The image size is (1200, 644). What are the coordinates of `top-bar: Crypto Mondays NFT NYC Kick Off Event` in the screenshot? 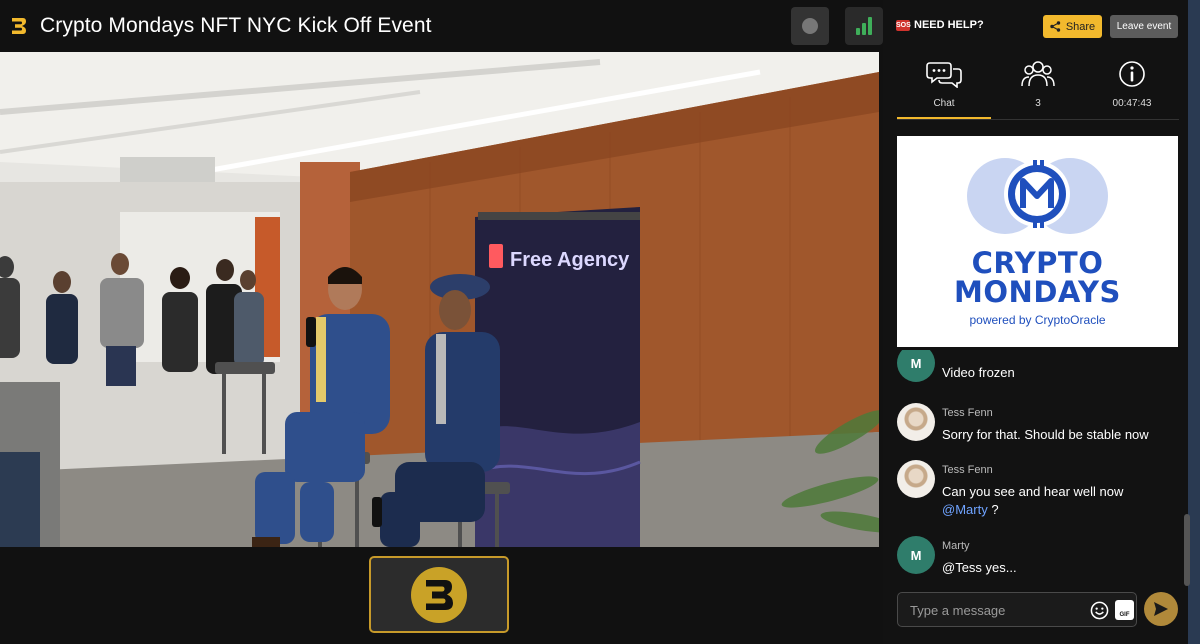 It's located at (441, 26).